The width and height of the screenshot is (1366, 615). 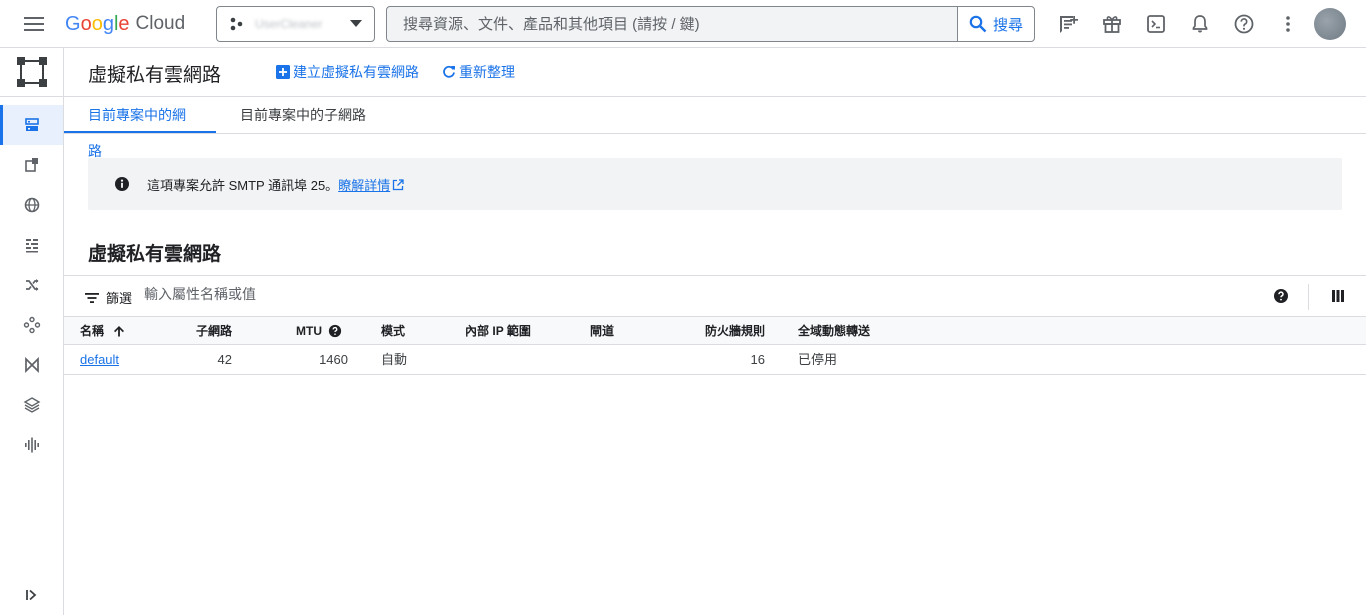 I want to click on refresh-label: 重新整理, so click(x=487, y=72).